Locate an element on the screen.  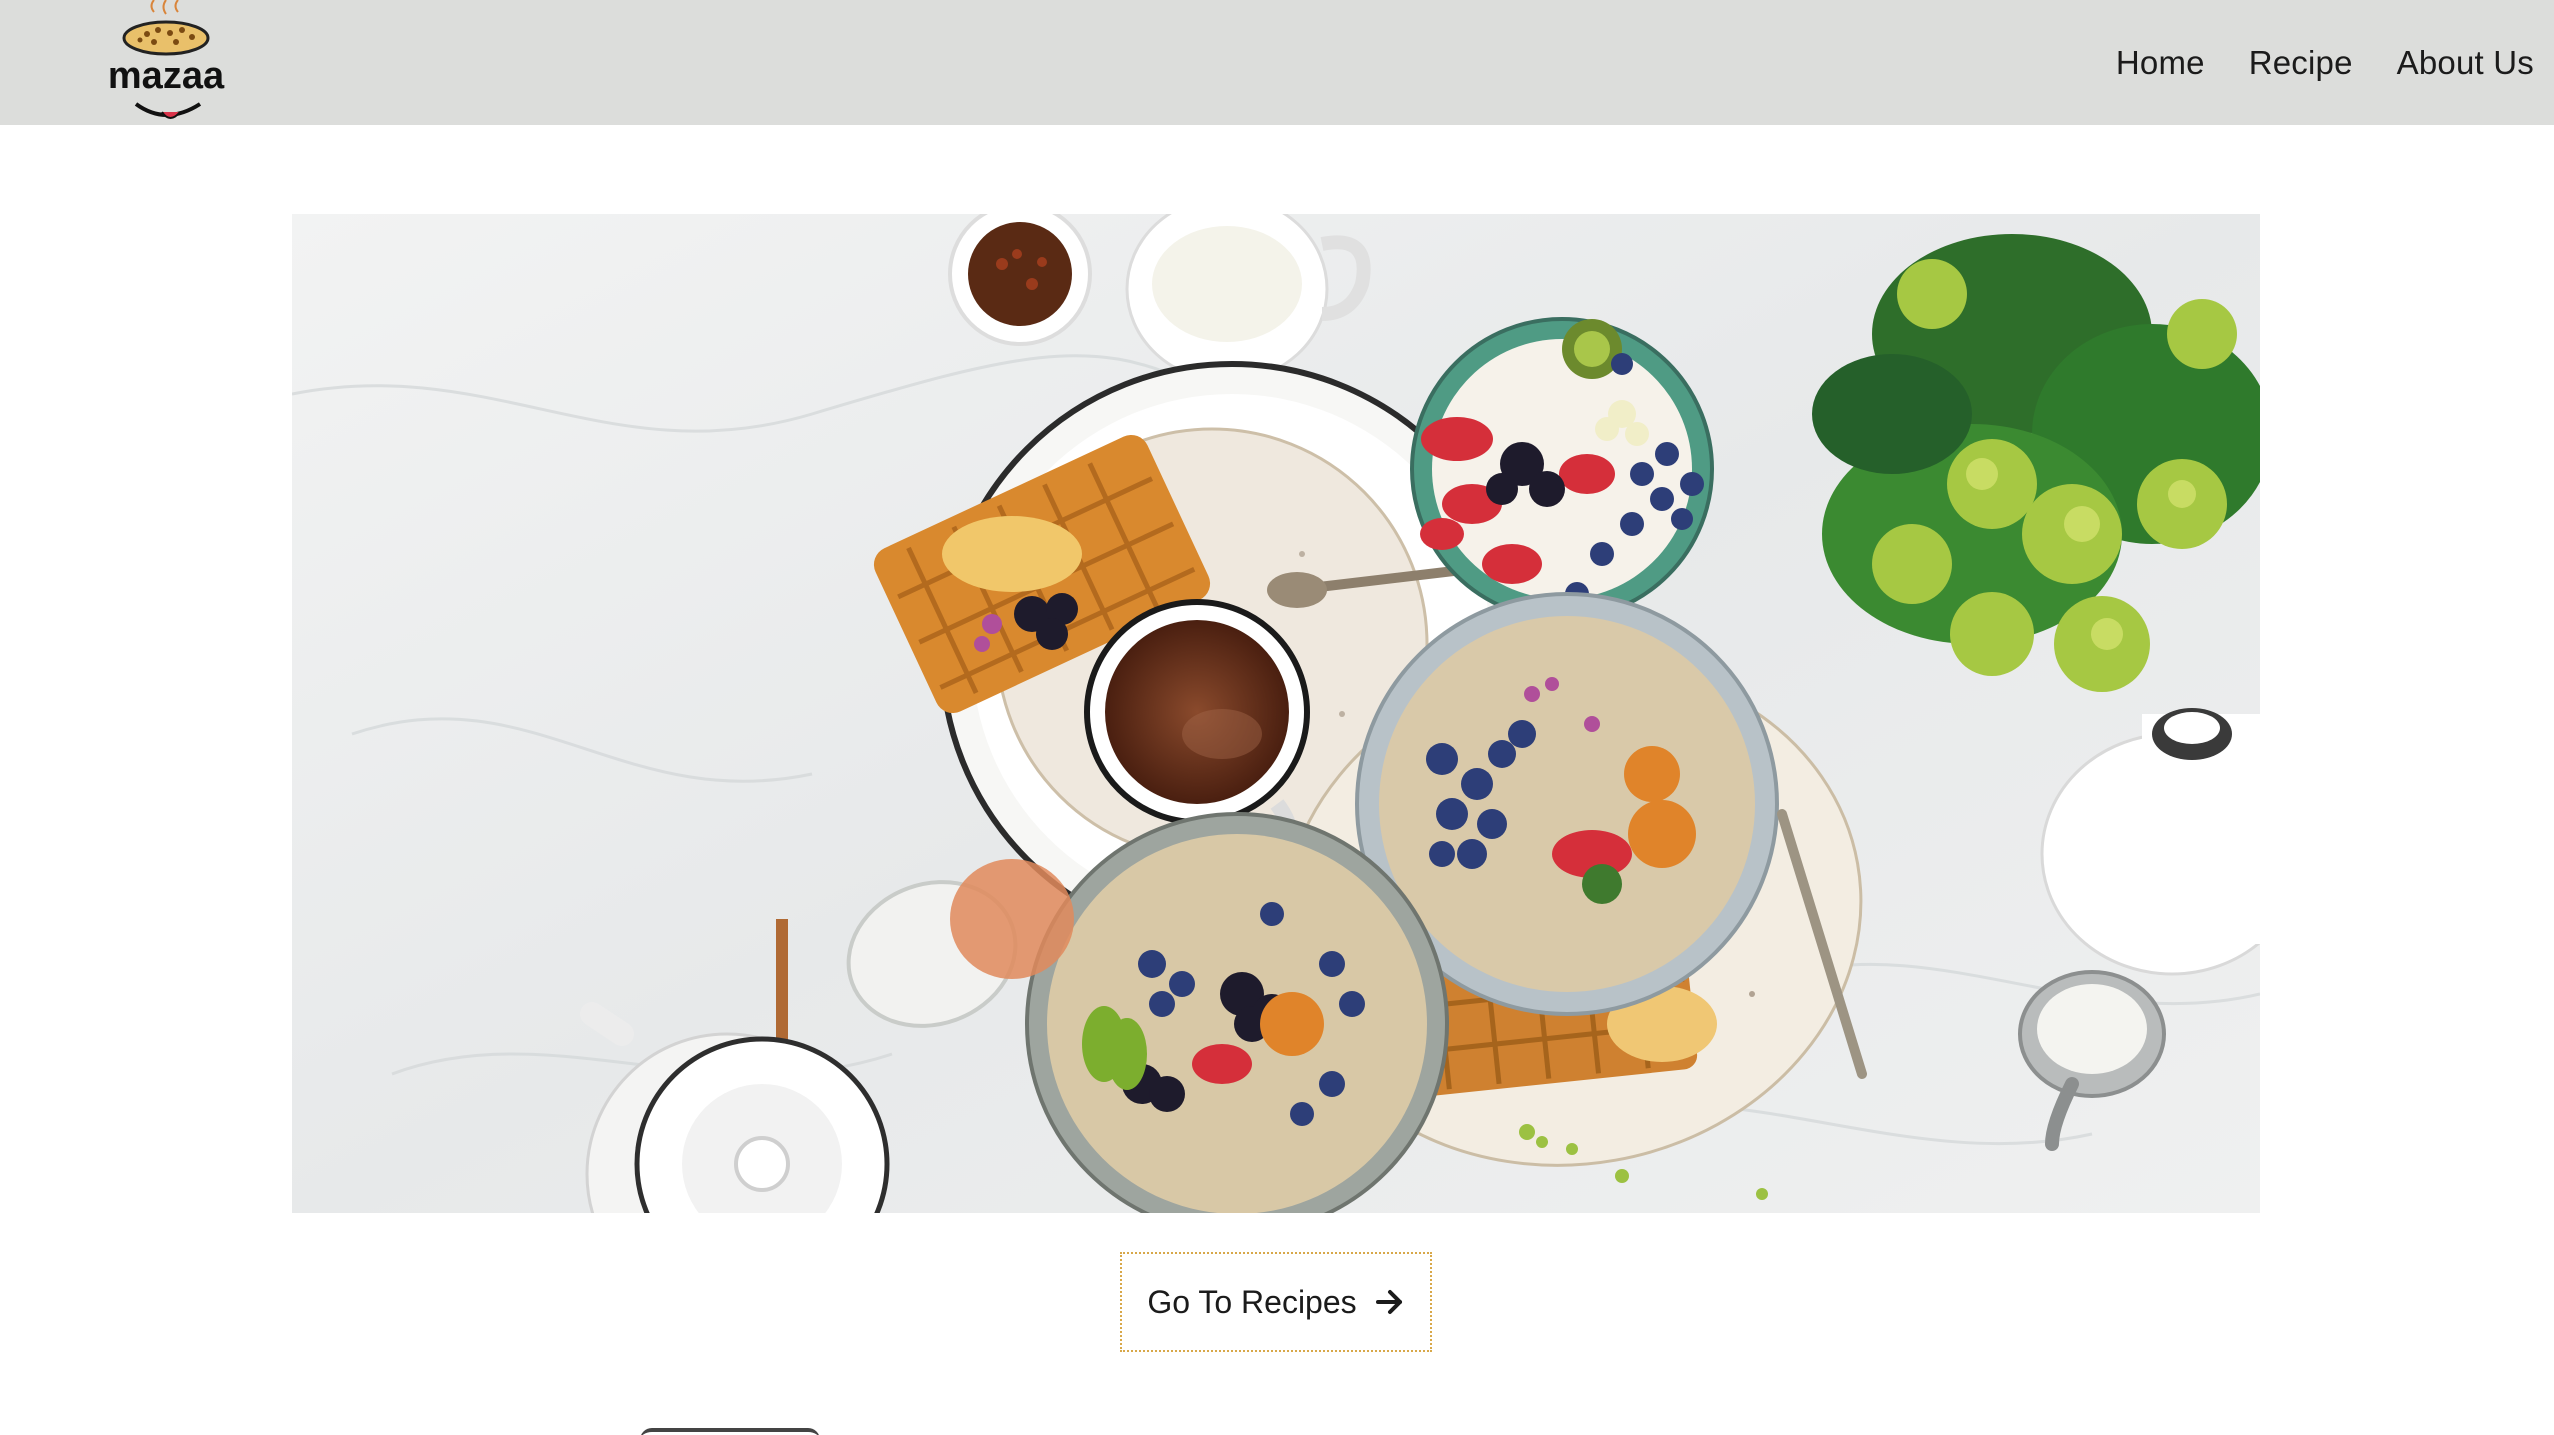
nav-about-us: About Us is located at coordinates (2465, 63).